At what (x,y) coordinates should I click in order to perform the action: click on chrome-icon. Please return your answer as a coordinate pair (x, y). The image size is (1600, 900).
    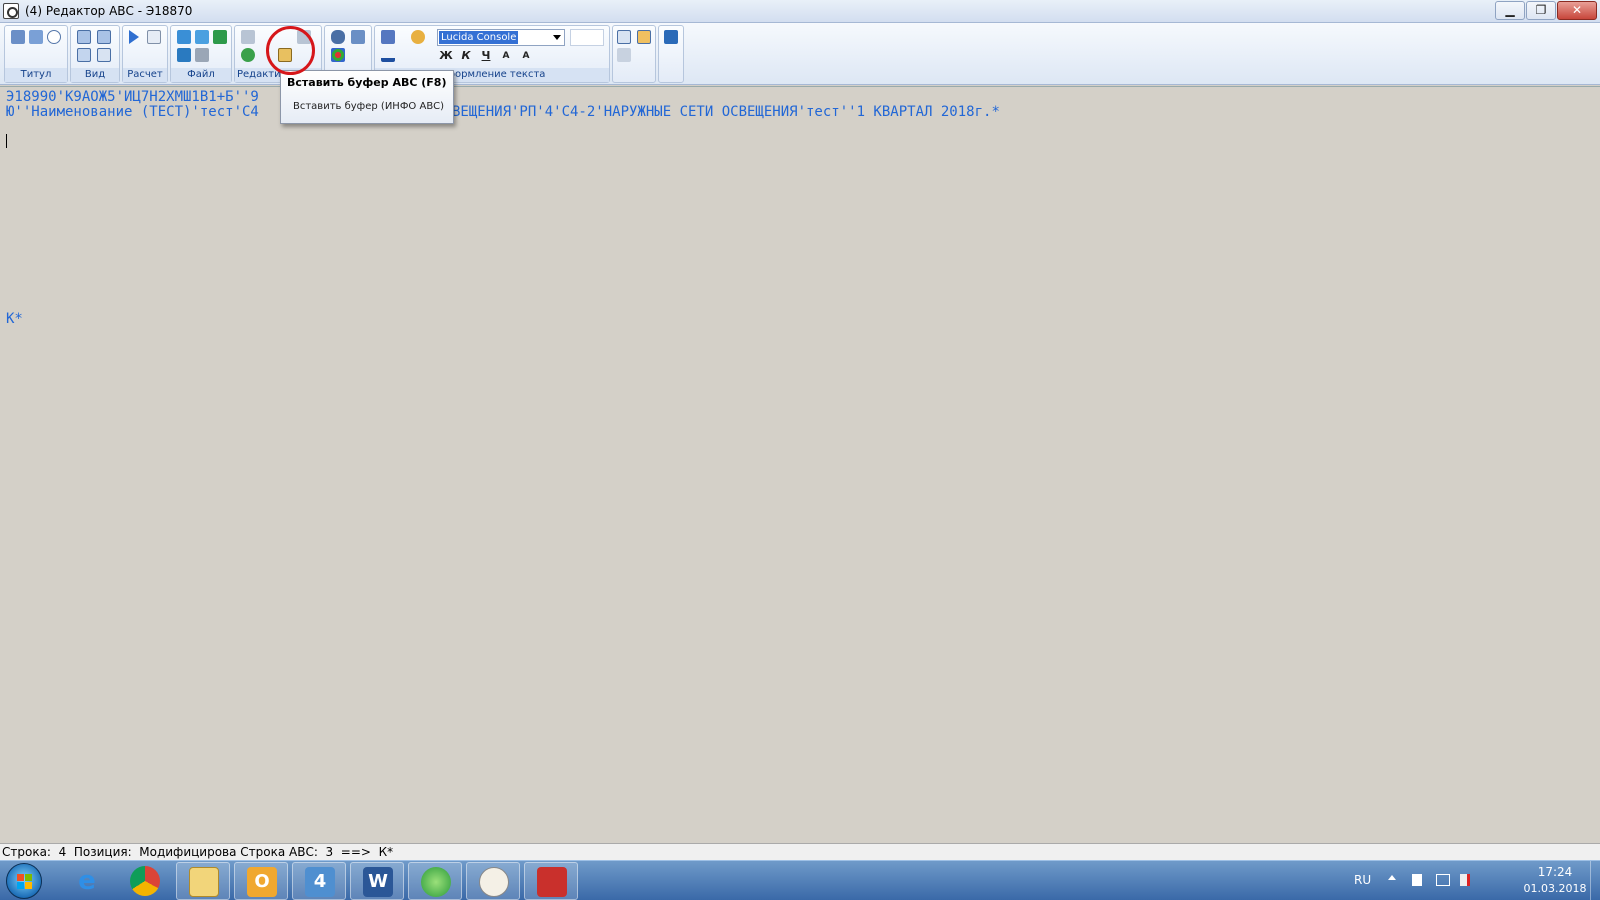
    Looking at the image, I should click on (145, 881).